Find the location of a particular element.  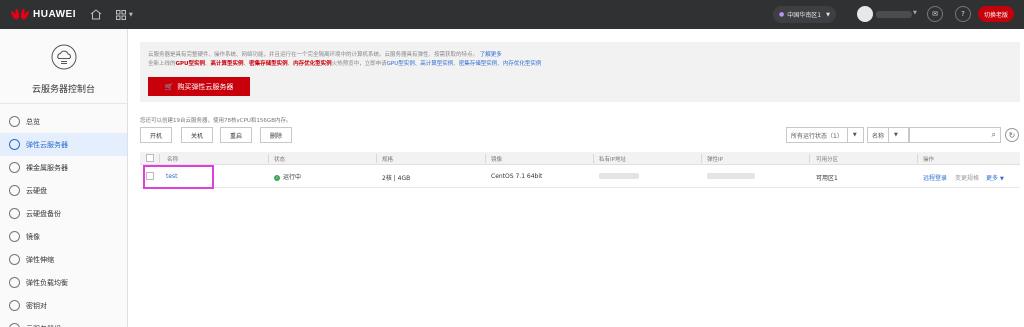

header-eip: 弹性IP is located at coordinates (715, 160).